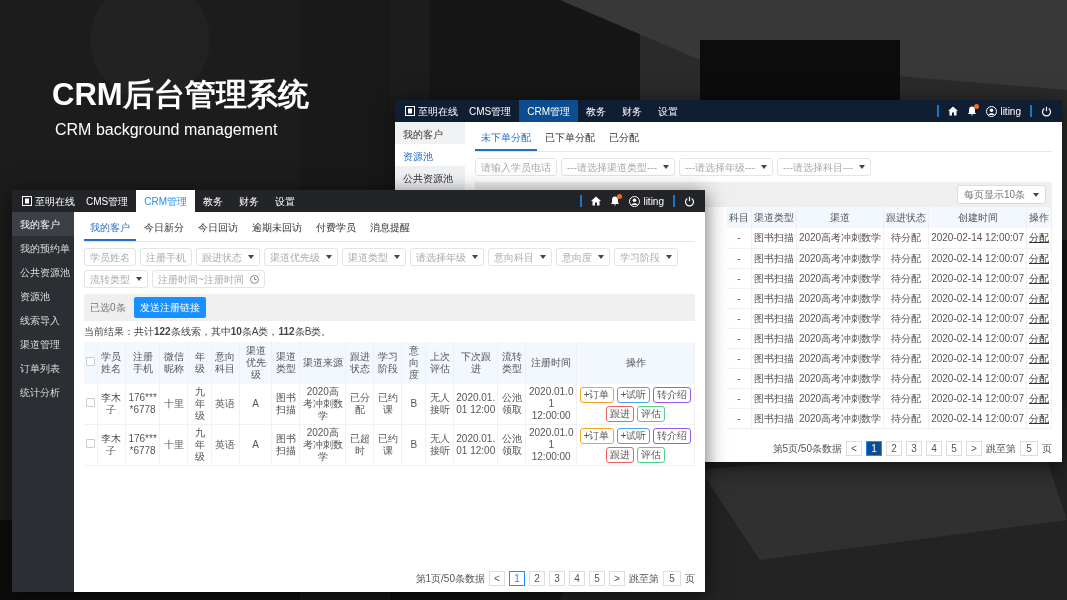  I want to click on placeholder-text: 跟进状态, so click(222, 257).